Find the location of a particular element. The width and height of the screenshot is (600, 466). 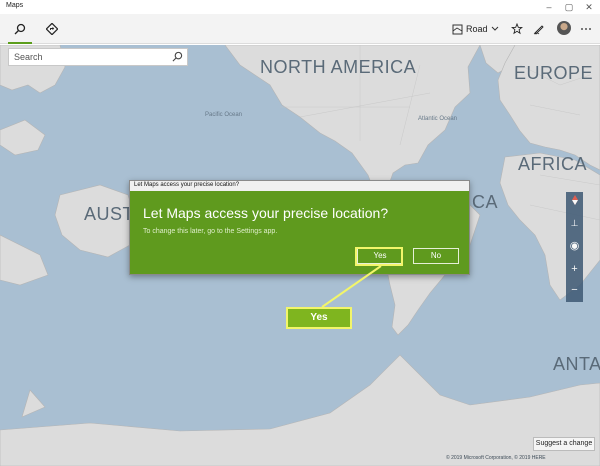

search-placeholder: Search is located at coordinates (28, 57).